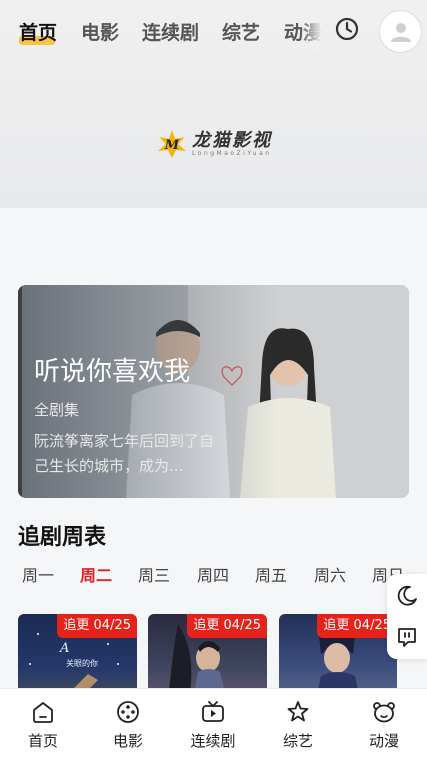 This screenshot has height=760, width=427. I want to click on category-tabs: 首页 电影 连续剧 综艺 动漫, so click(213, 31).